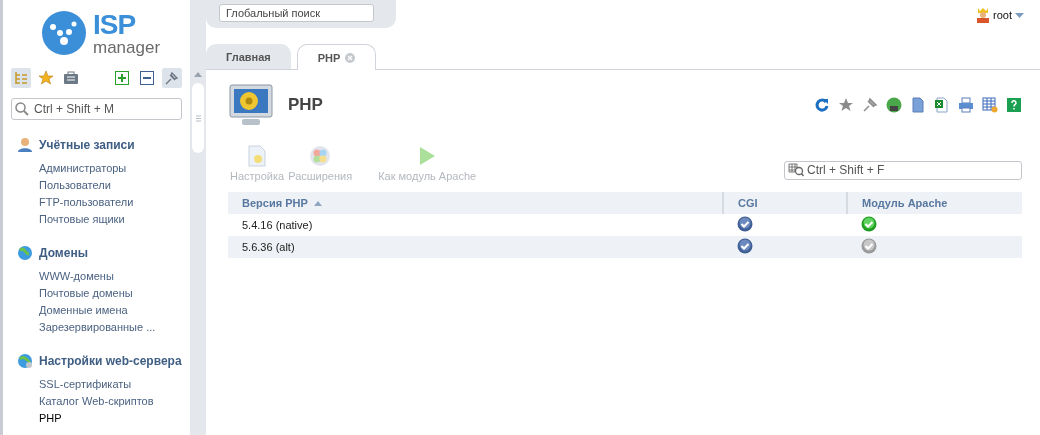  I want to click on menu-item: Доменные имена, so click(103, 310).